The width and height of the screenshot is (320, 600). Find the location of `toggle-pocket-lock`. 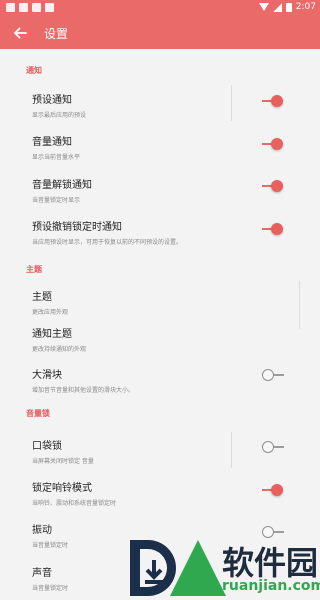

toggle-pocket-lock is located at coordinates (273, 447).